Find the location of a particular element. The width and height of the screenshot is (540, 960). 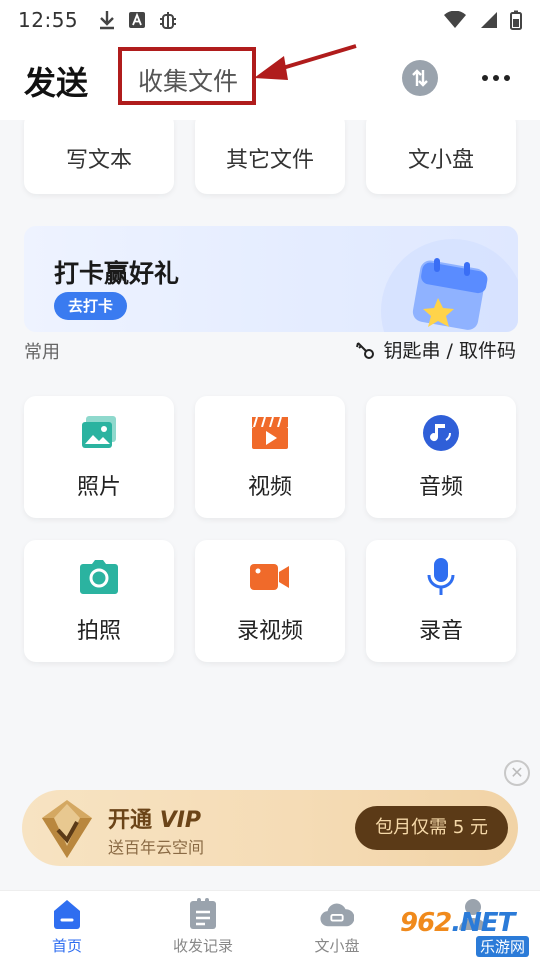

signal-icon is located at coordinates (489, 20).